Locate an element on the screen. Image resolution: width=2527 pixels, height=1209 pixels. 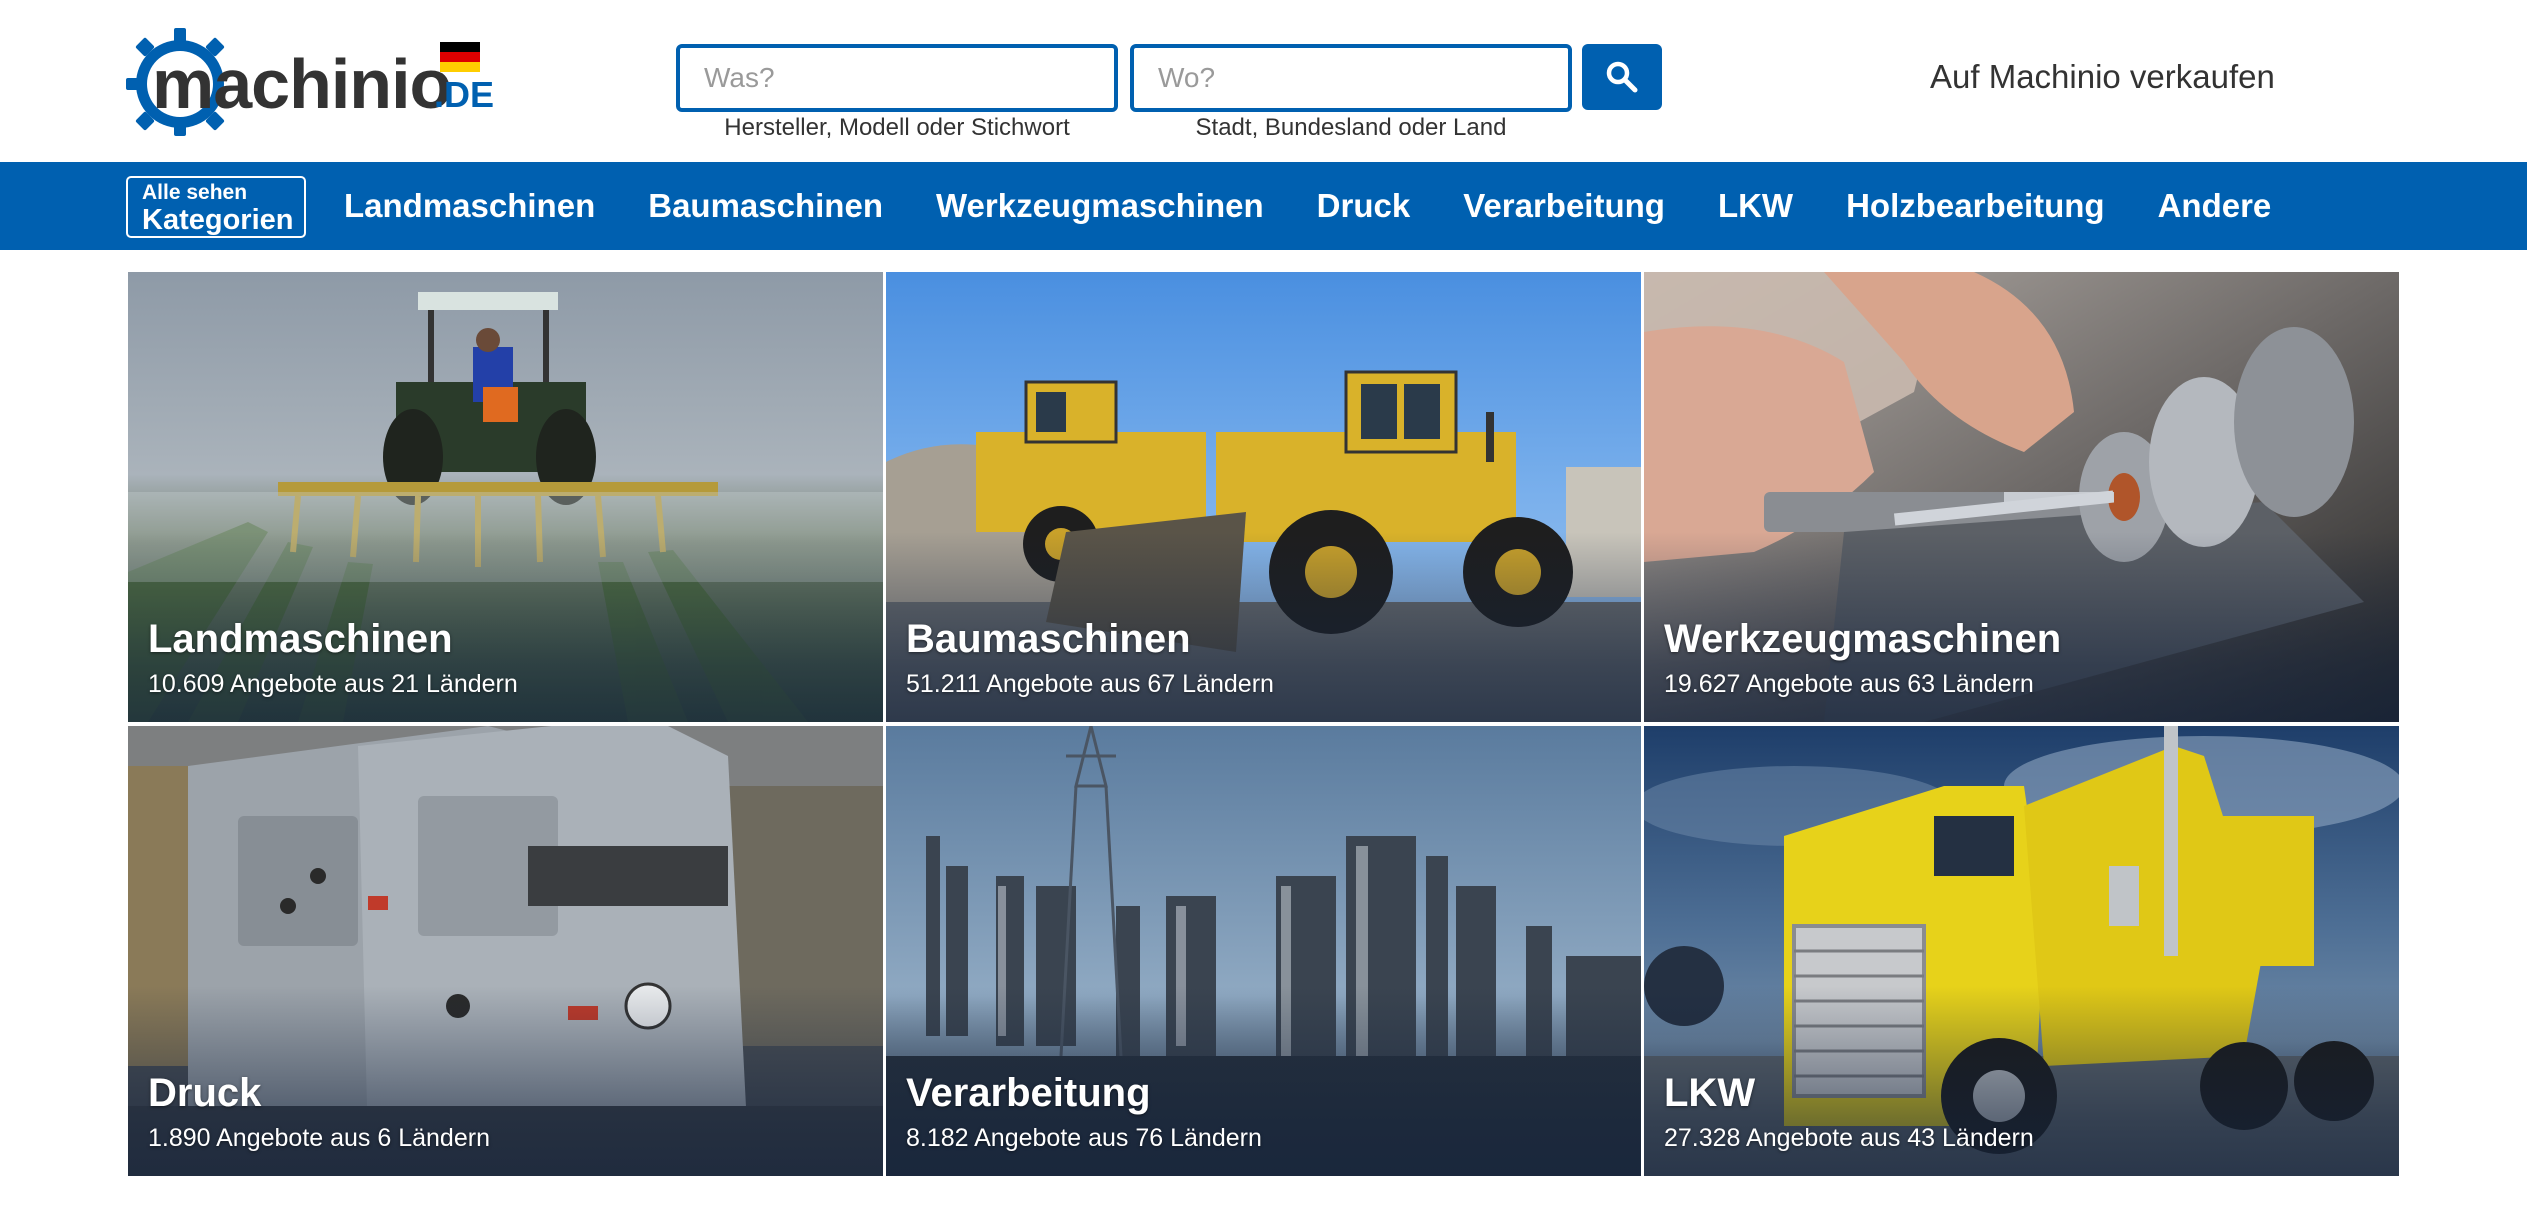
search-where-input is located at coordinates (1351, 78).